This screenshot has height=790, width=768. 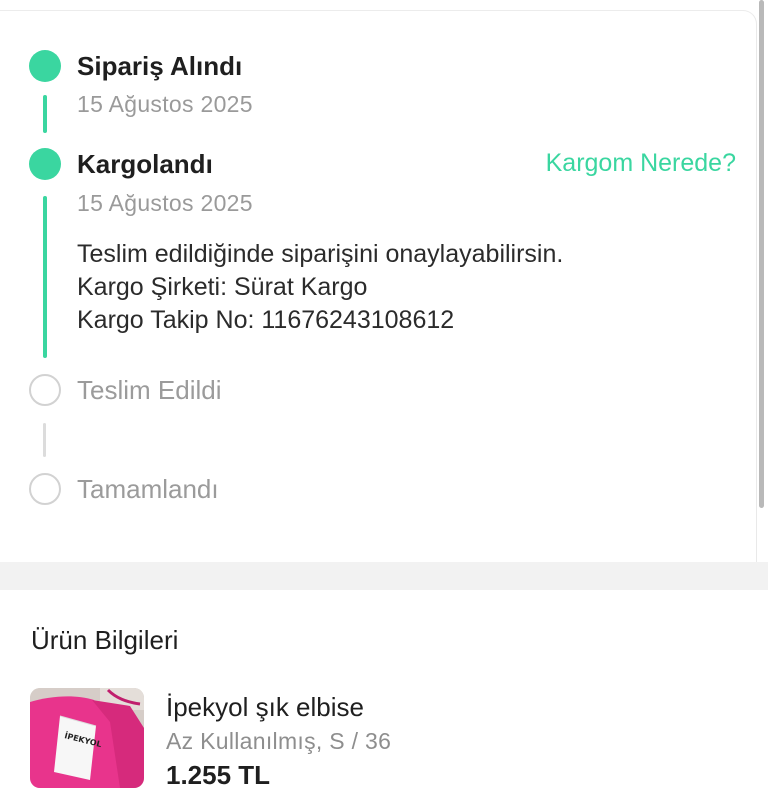 What do you see at coordinates (165, 104) in the screenshot?
I see `step-date-order-received: 15 Ağustos 2025` at bounding box center [165, 104].